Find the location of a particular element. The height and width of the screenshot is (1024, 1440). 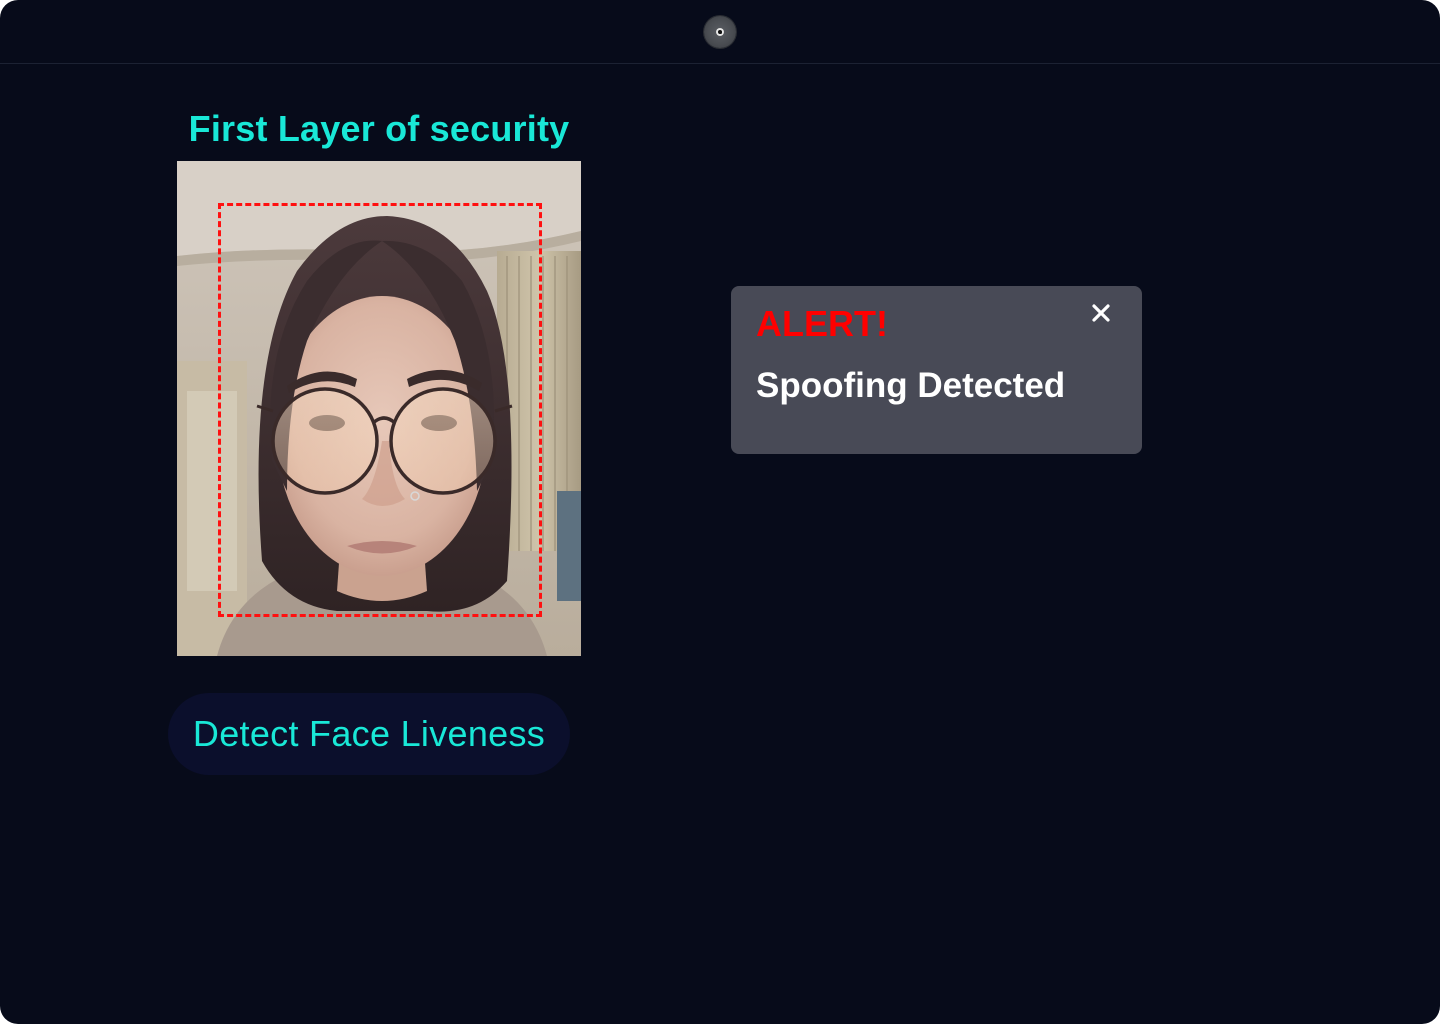

camera-feed is located at coordinates (379, 408).